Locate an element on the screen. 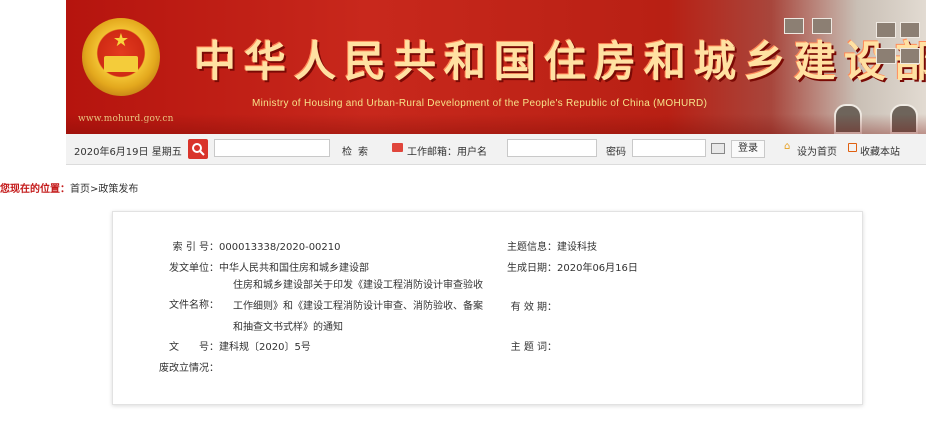  index-number-row: 索 引 号：000013338/2020-00210 is located at coordinates (247, 245).